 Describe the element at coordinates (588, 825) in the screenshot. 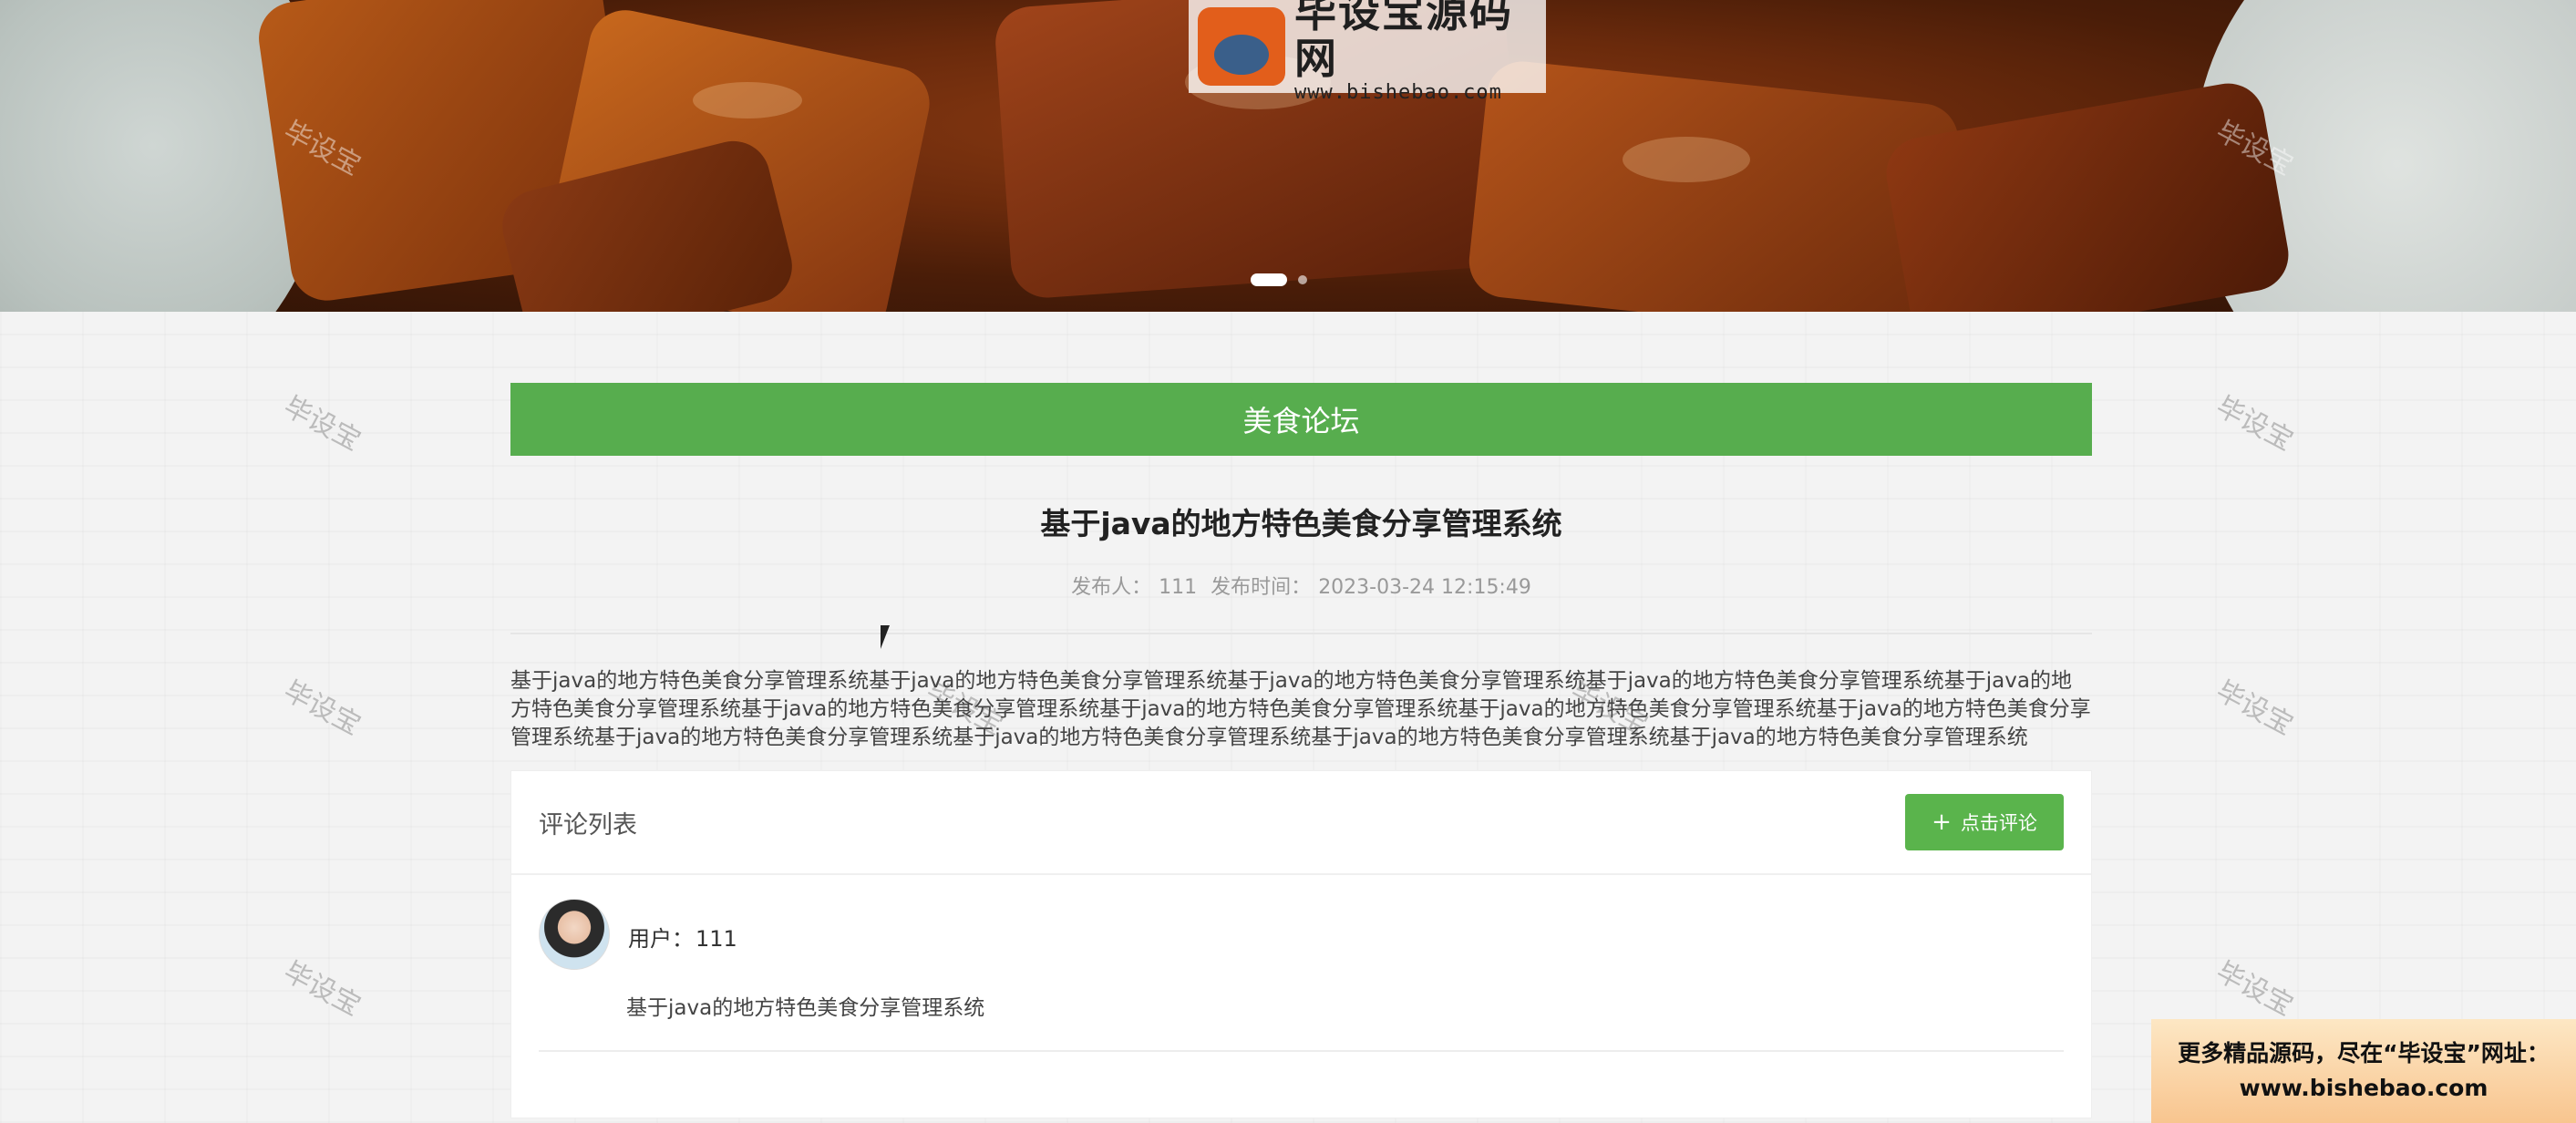

I see `comments-title: 评论列表` at that location.